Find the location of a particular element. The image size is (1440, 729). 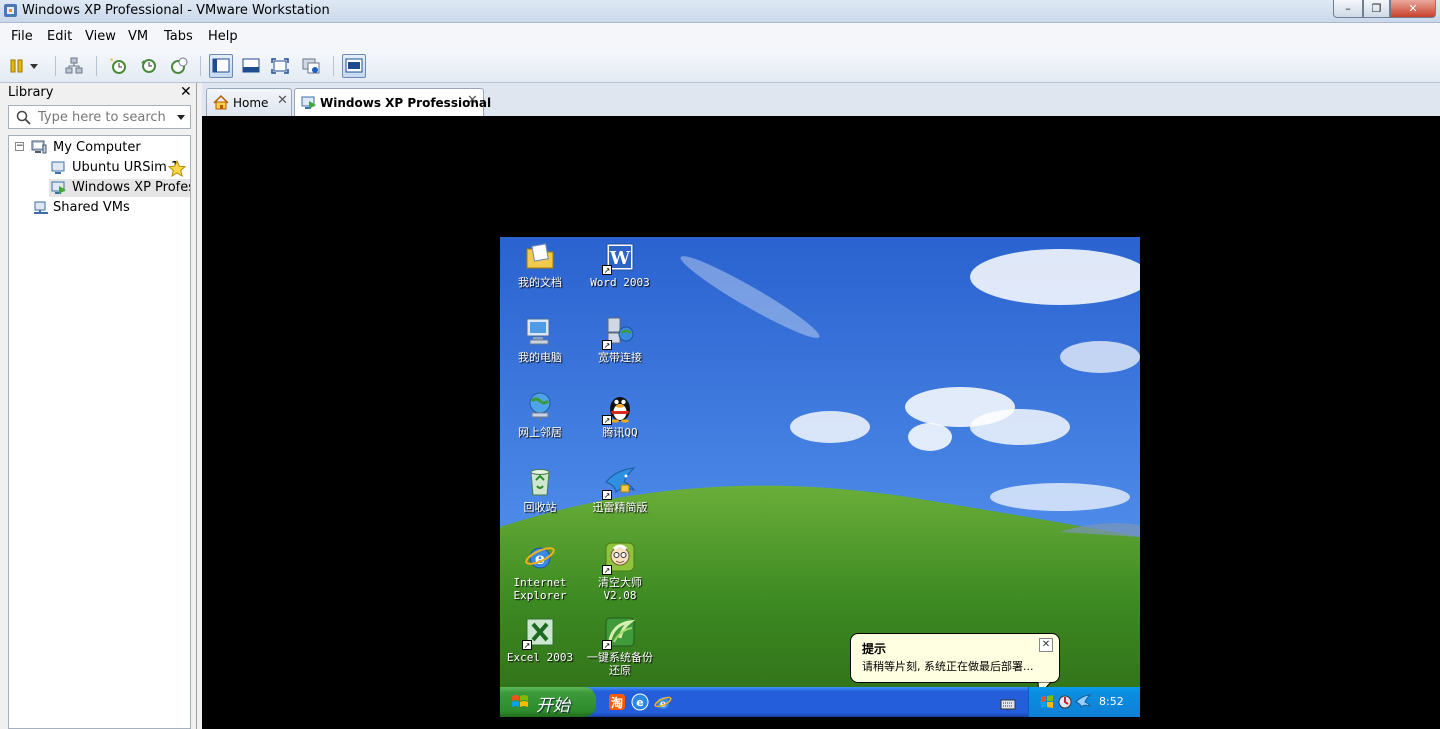

keyboard-icon is located at coordinates (1008, 704).